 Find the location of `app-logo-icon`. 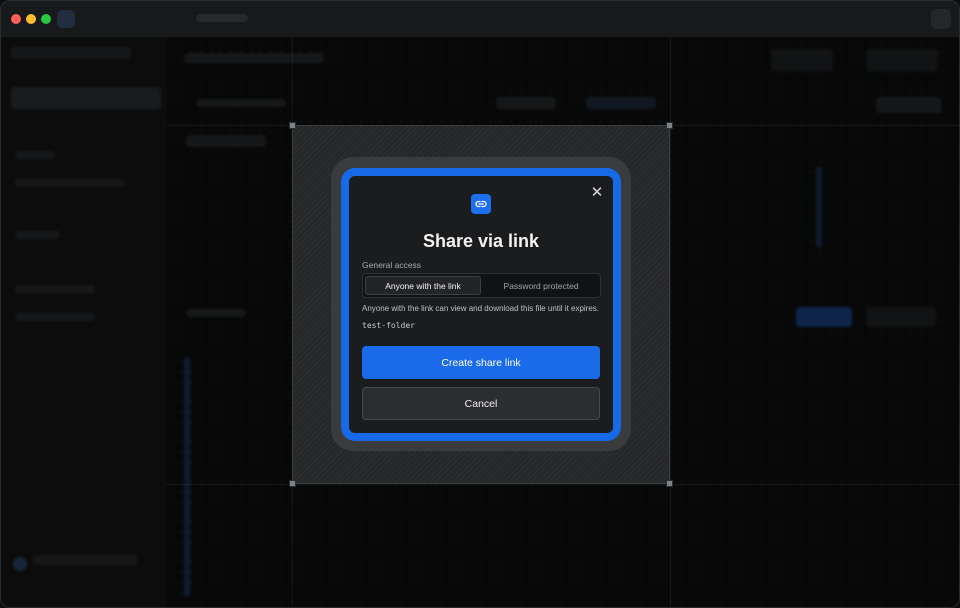

app-logo-icon is located at coordinates (66, 19).